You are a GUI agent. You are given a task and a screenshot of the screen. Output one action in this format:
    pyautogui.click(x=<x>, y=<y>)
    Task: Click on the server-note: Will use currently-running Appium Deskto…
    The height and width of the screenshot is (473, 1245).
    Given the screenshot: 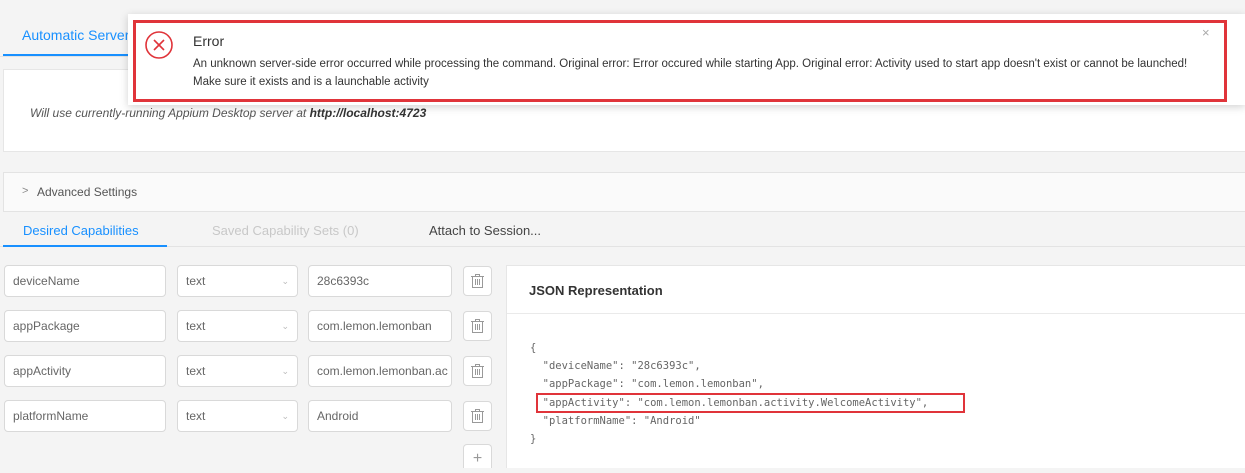 What is the action you would take?
    pyautogui.click(x=228, y=113)
    